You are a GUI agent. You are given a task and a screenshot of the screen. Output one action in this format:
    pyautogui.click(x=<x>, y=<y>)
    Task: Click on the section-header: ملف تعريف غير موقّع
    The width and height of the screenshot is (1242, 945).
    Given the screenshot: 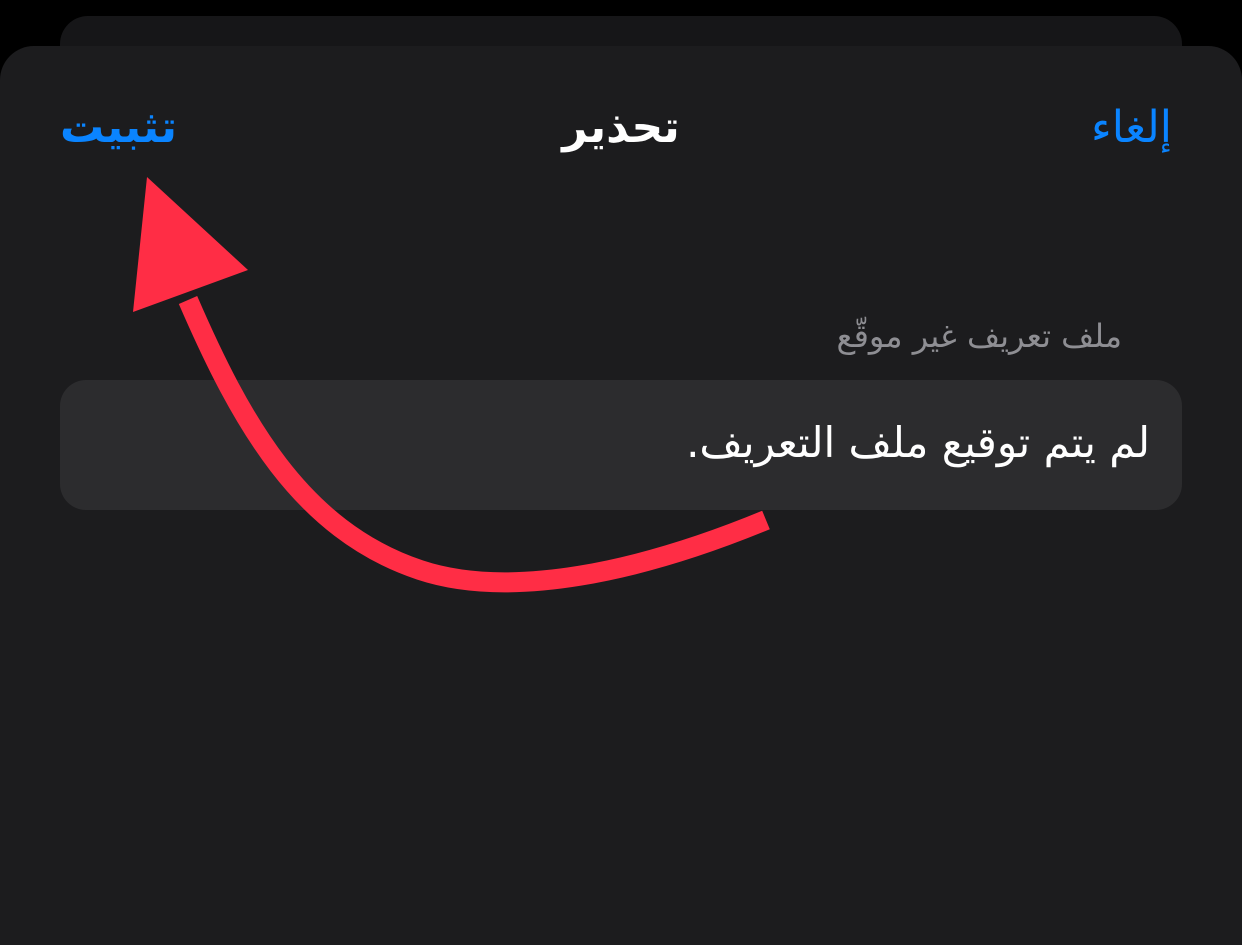 What is the action you would take?
    pyautogui.click(x=979, y=336)
    